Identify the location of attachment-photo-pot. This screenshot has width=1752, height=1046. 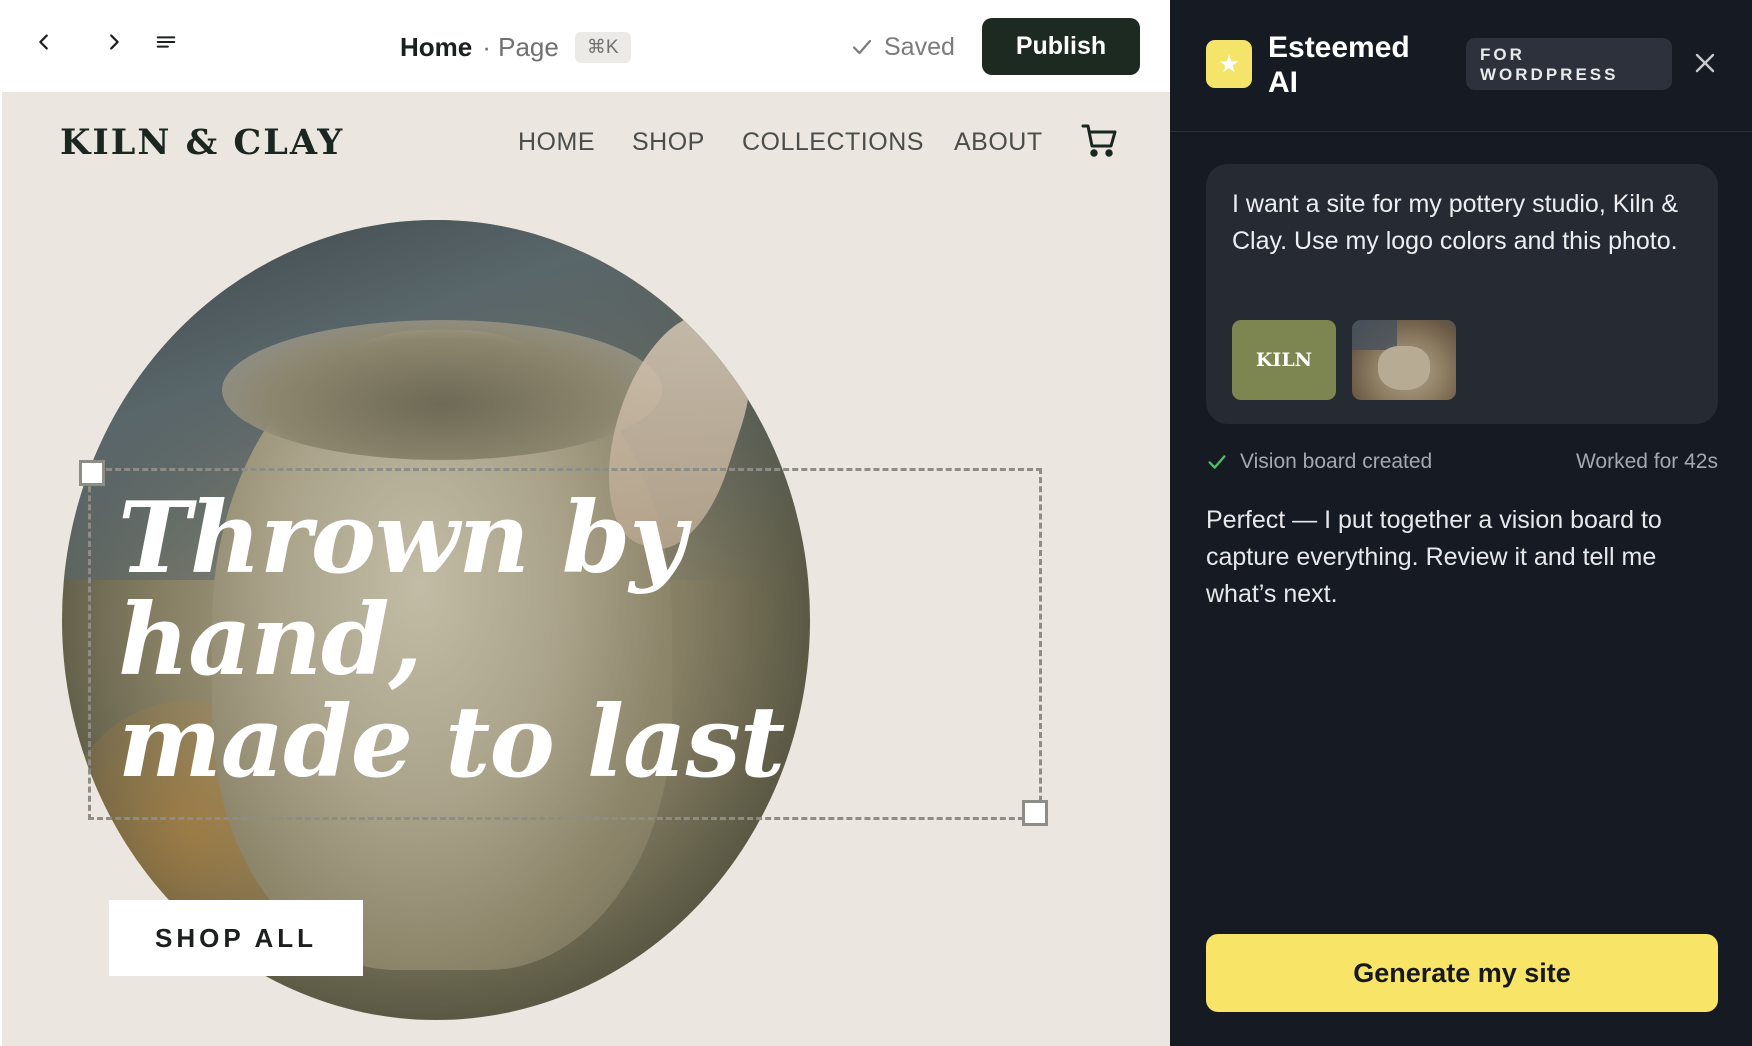
(1404, 368).